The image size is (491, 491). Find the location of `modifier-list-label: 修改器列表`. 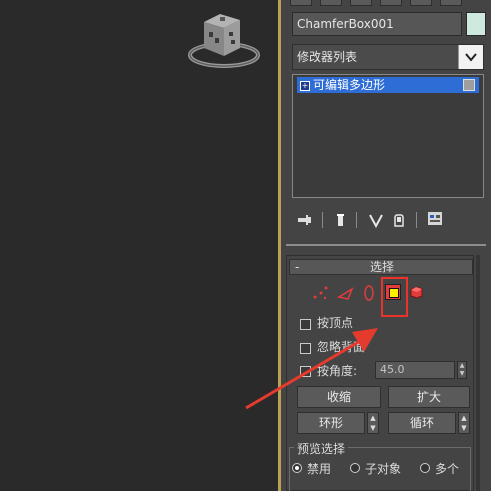

modifier-list-label: 修改器列表 is located at coordinates (327, 57).